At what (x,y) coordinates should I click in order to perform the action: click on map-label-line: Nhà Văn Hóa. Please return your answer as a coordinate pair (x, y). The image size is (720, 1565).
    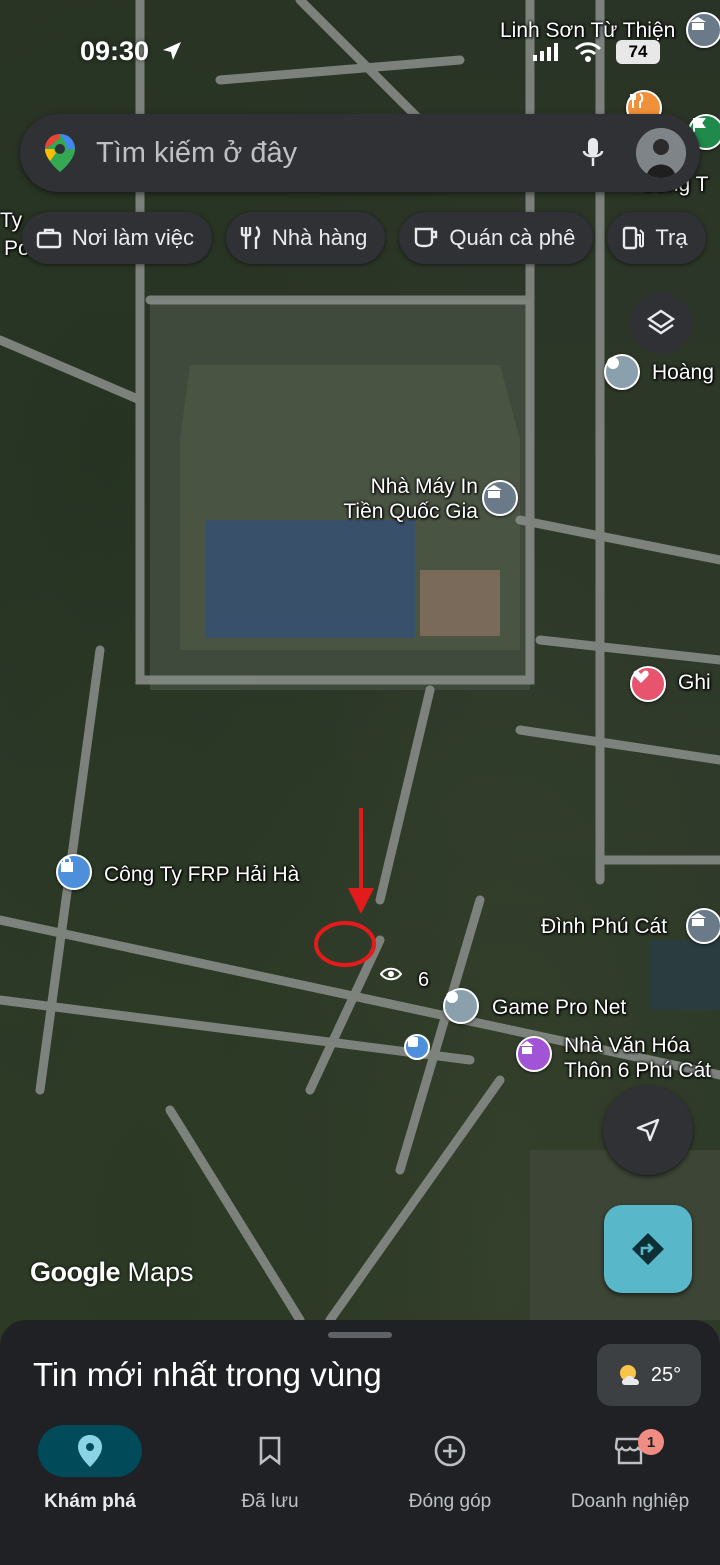
    Looking at the image, I should click on (627, 1045).